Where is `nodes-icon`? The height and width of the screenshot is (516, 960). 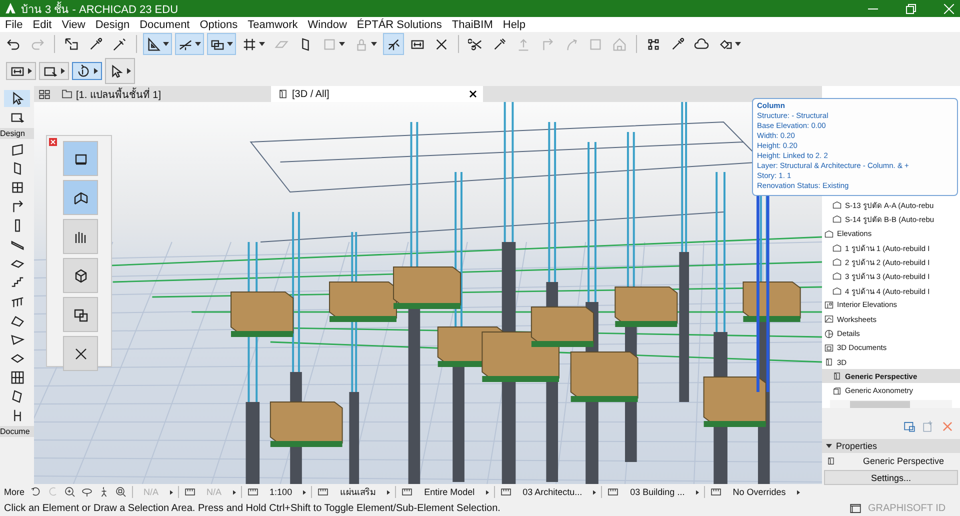 nodes-icon is located at coordinates (653, 44).